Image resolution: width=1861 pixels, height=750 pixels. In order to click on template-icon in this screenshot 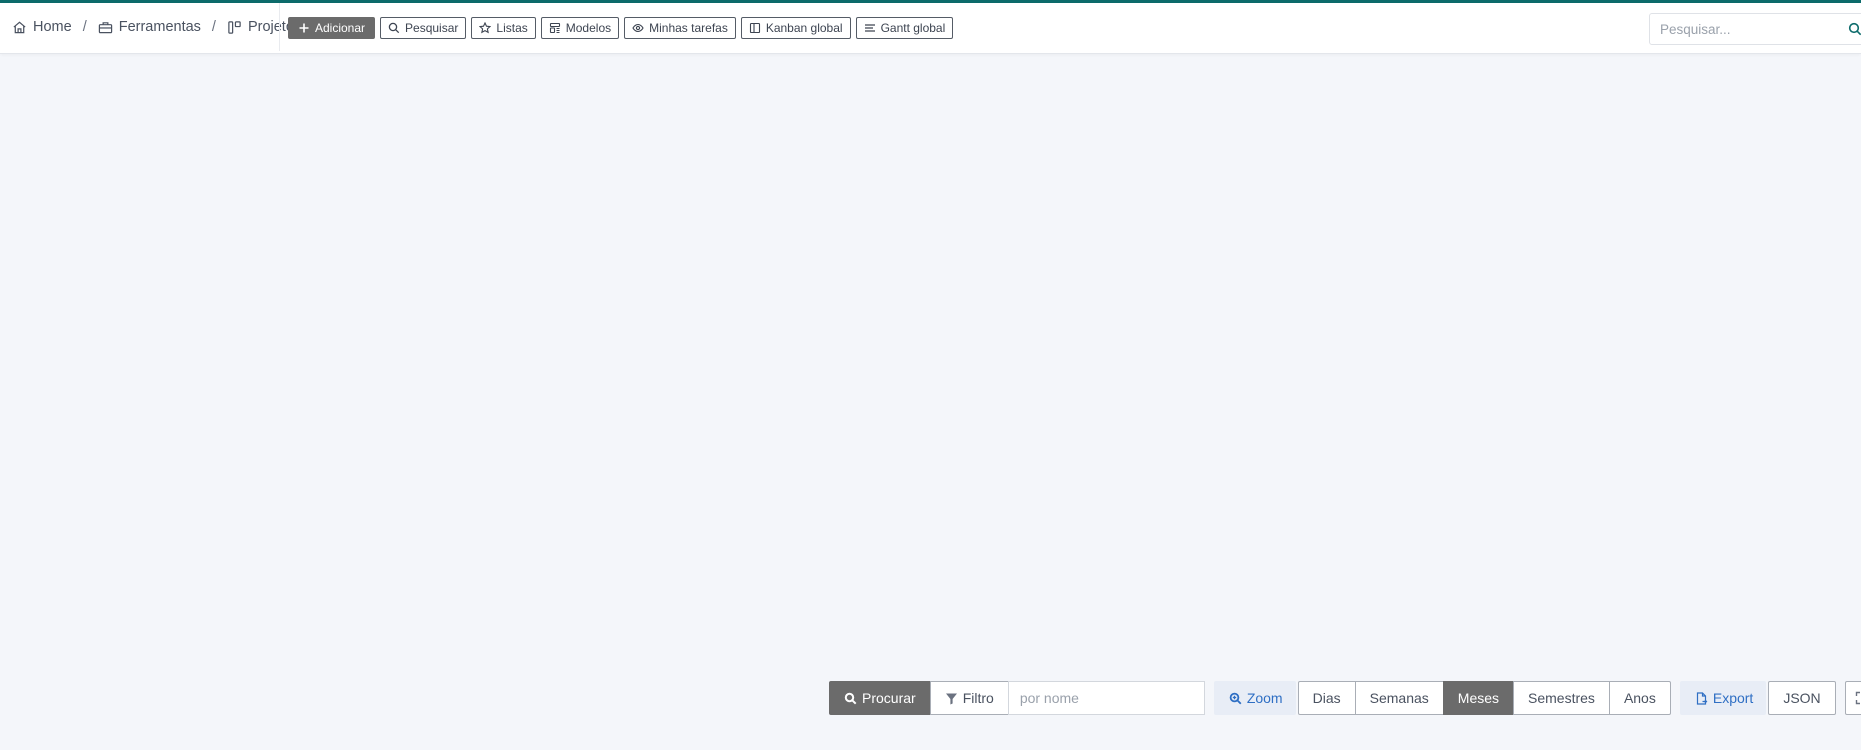, I will do `click(554, 28)`.